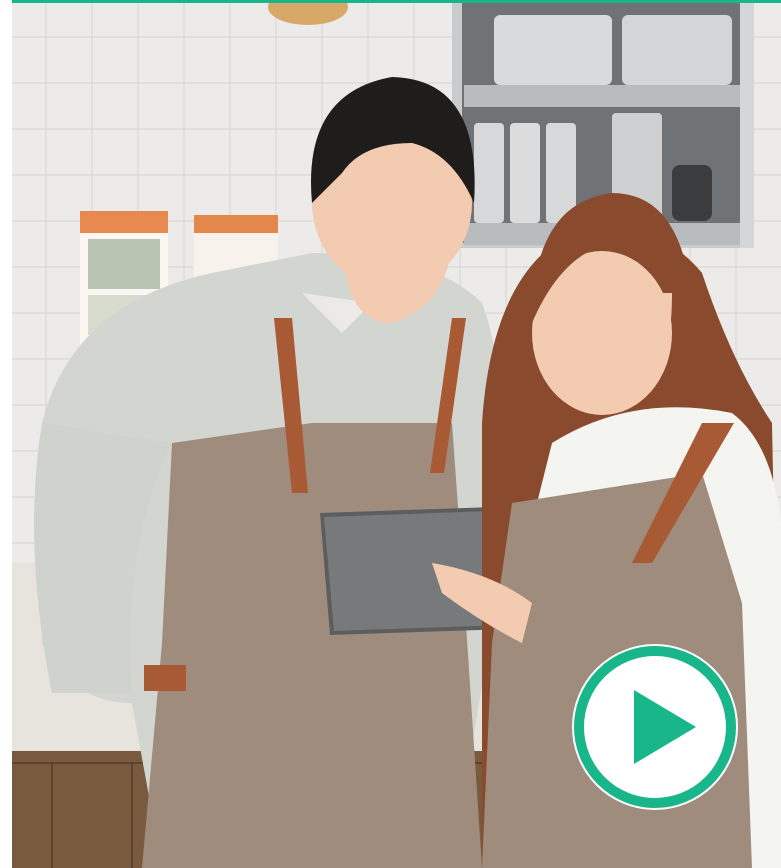 Image resolution: width=781 pixels, height=868 pixels. I want to click on mug, so click(692, 193).